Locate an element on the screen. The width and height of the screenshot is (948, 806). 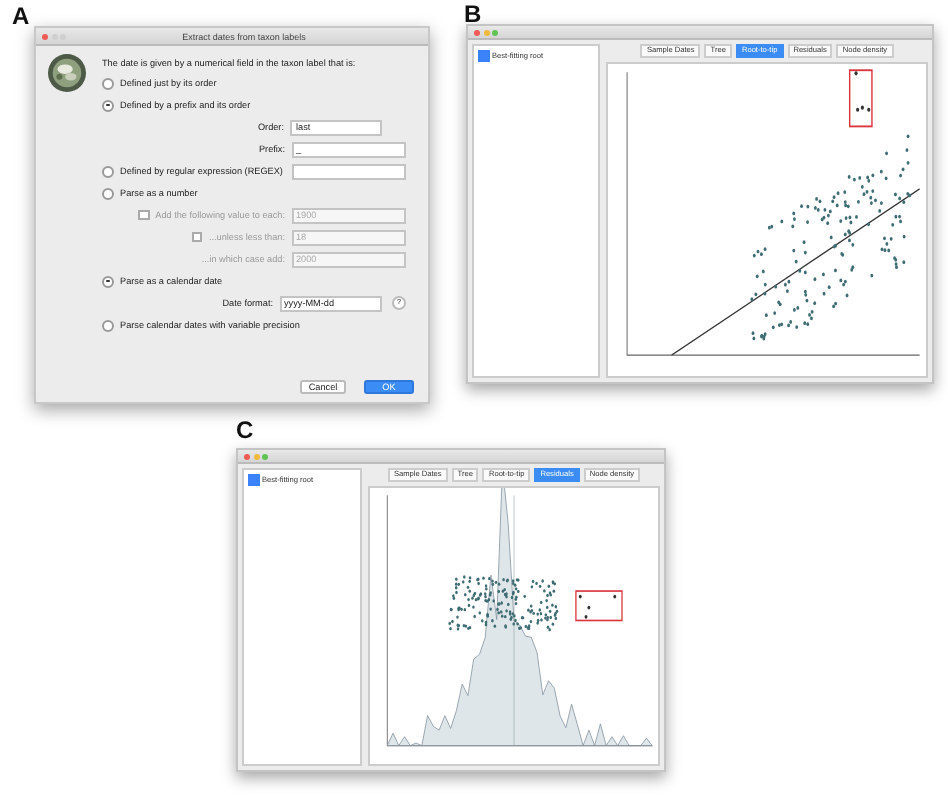
panel-label: A is located at coordinates (21, 16).